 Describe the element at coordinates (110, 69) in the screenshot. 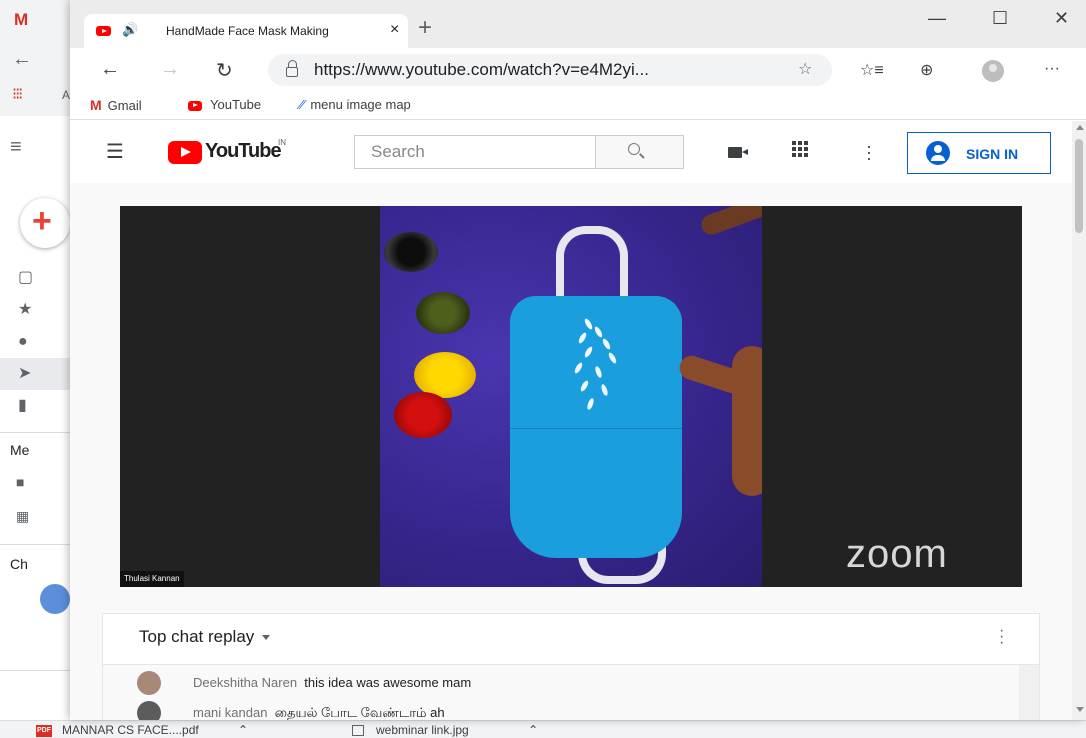

I see `back-button: ←` at that location.